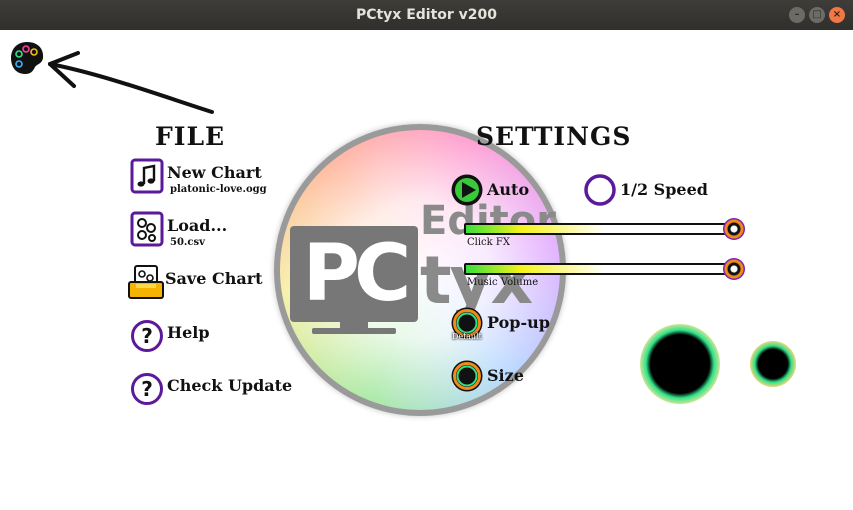 The width and height of the screenshot is (853, 510). I want to click on popup-label: Pop-up, so click(518, 322).